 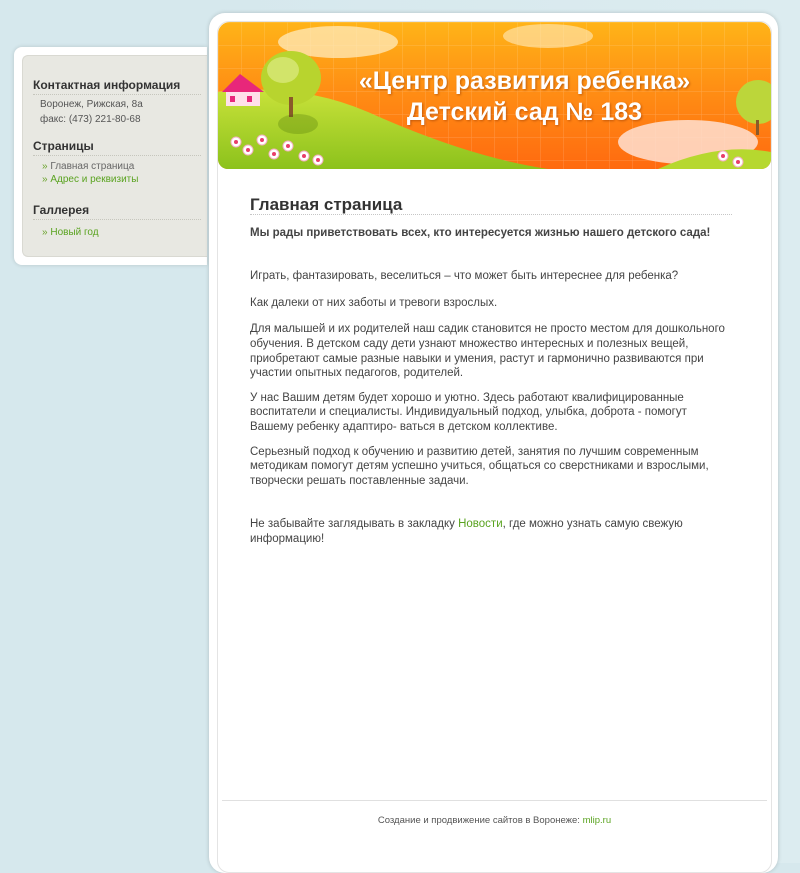 What do you see at coordinates (90, 119) in the screenshot?
I see `contact-fax: факс: (473) 221-80-68` at bounding box center [90, 119].